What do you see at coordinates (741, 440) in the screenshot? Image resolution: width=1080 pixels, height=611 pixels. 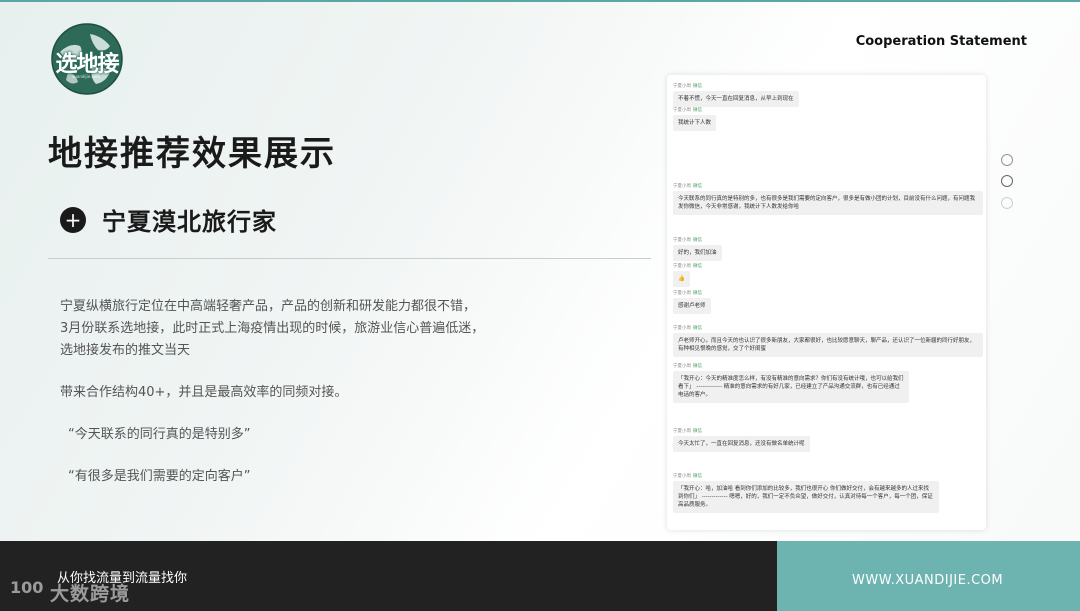 I see `chat-message: 宁夏小周 微信 今天太忙了，一直在回复消息，还没有做名单统计呢` at bounding box center [741, 440].